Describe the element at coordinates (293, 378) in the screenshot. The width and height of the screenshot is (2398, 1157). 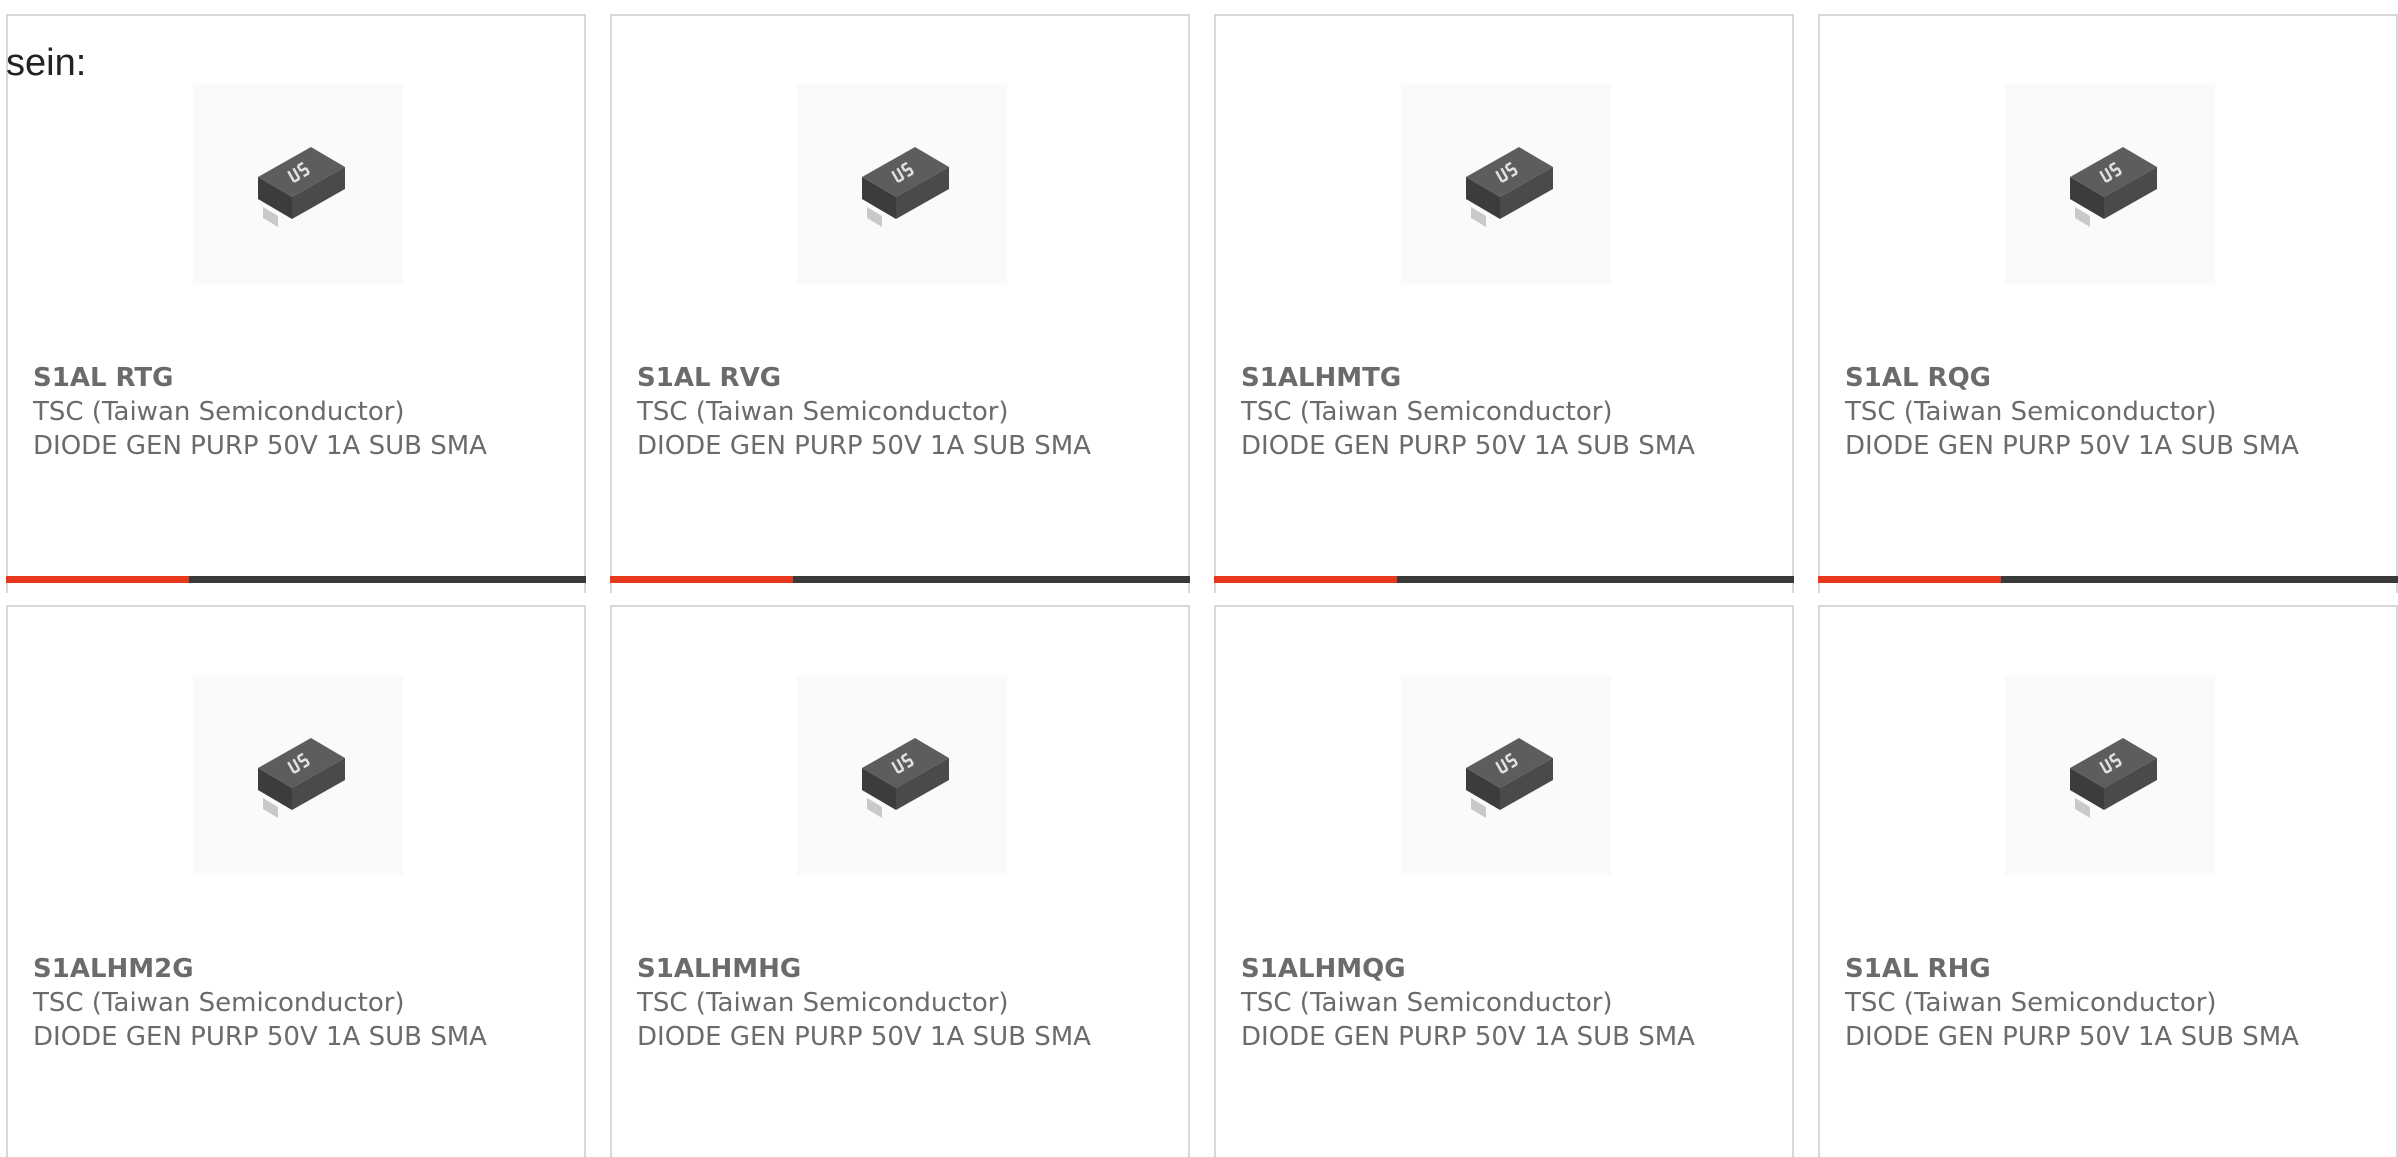
I see `product-part-number: S1AL RTG` at that location.